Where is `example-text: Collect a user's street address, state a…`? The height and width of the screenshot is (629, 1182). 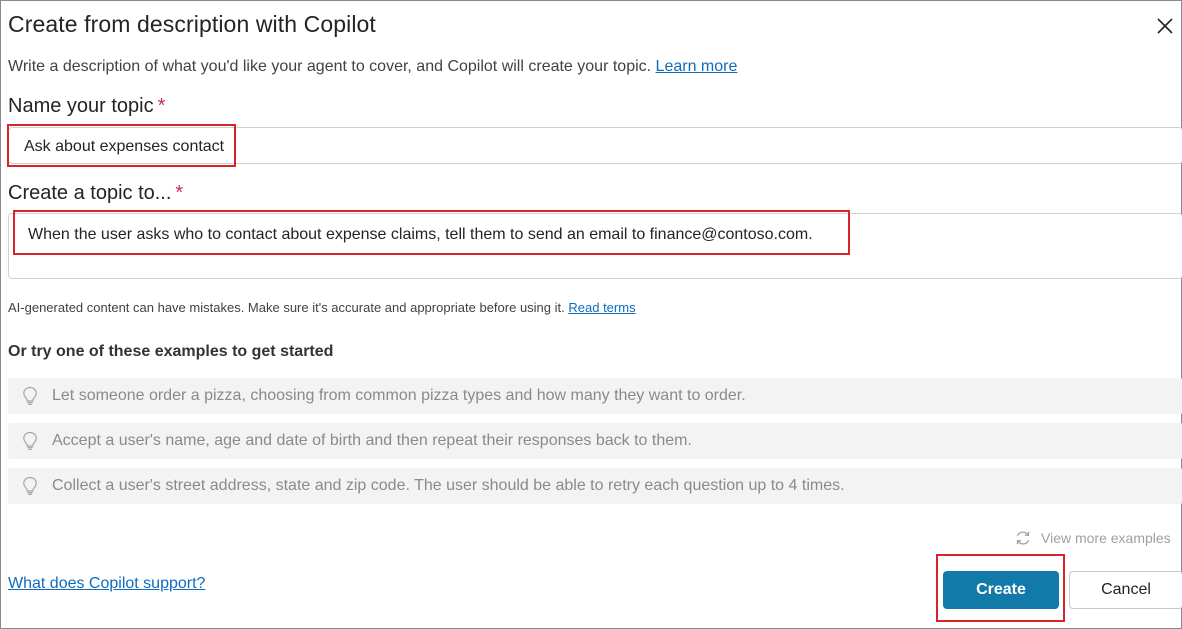
example-text: Collect a user's street address, state a… is located at coordinates (448, 485).